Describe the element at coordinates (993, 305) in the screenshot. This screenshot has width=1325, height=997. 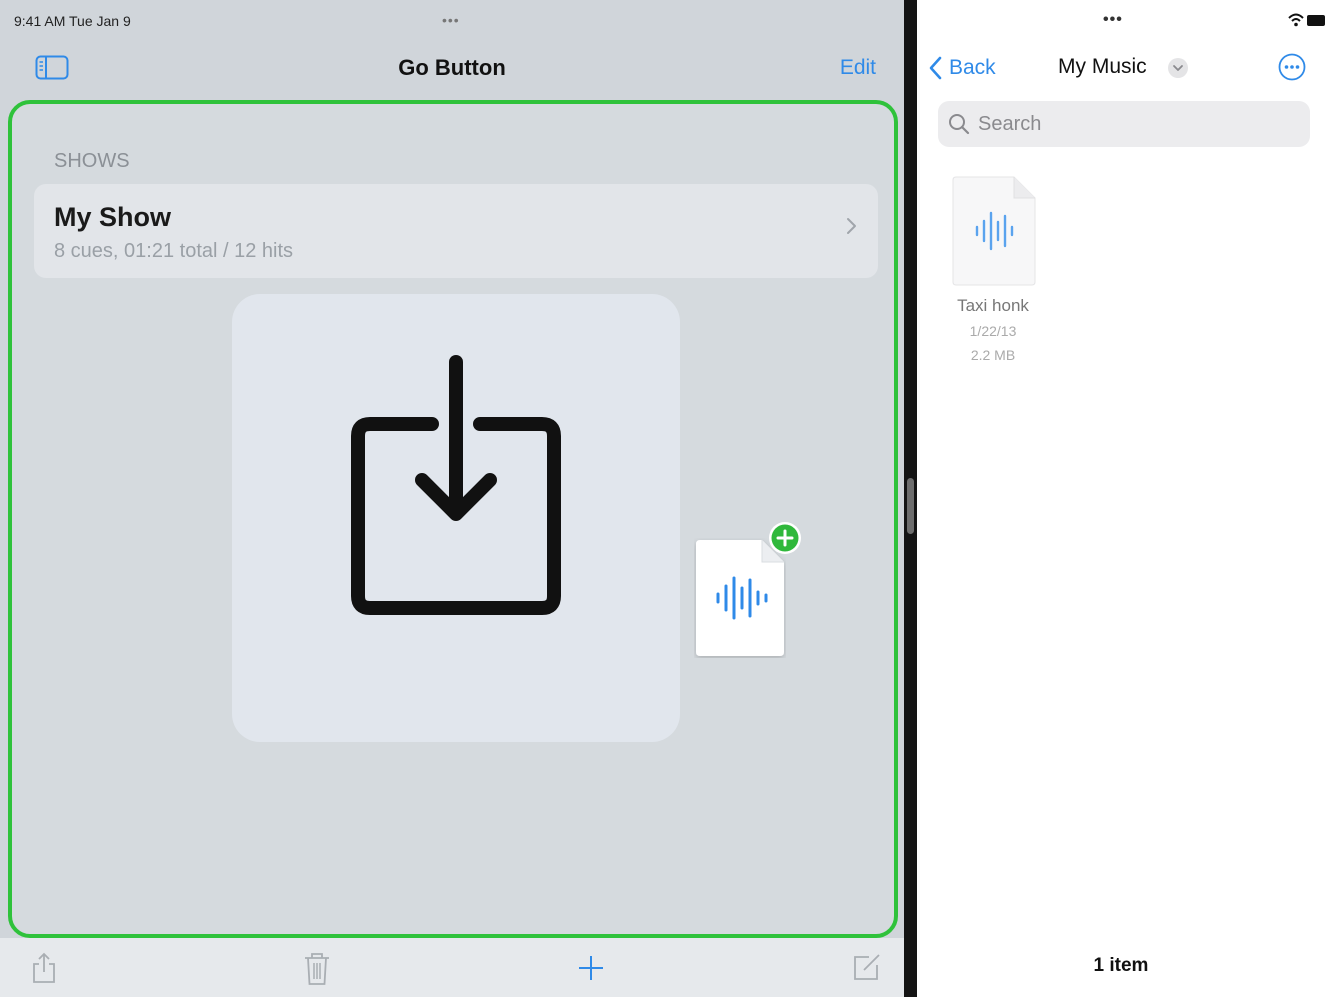
I see `file-name: Taxi honk` at that location.